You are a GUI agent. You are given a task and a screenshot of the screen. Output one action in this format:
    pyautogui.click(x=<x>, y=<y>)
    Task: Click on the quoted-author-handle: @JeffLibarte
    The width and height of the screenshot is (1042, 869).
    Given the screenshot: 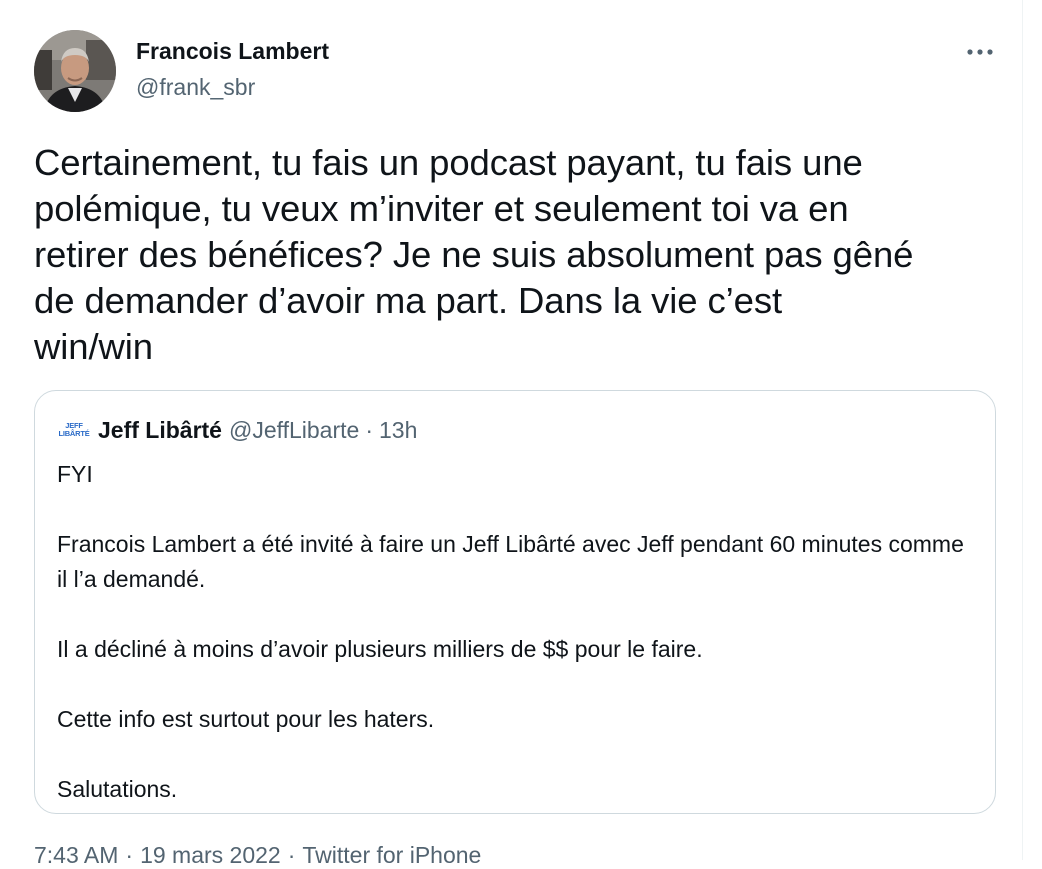 What is the action you would take?
    pyautogui.click(x=294, y=429)
    